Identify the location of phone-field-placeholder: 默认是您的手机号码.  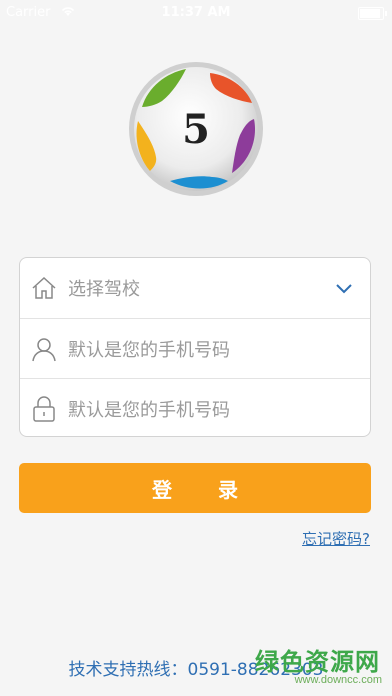
(149, 350).